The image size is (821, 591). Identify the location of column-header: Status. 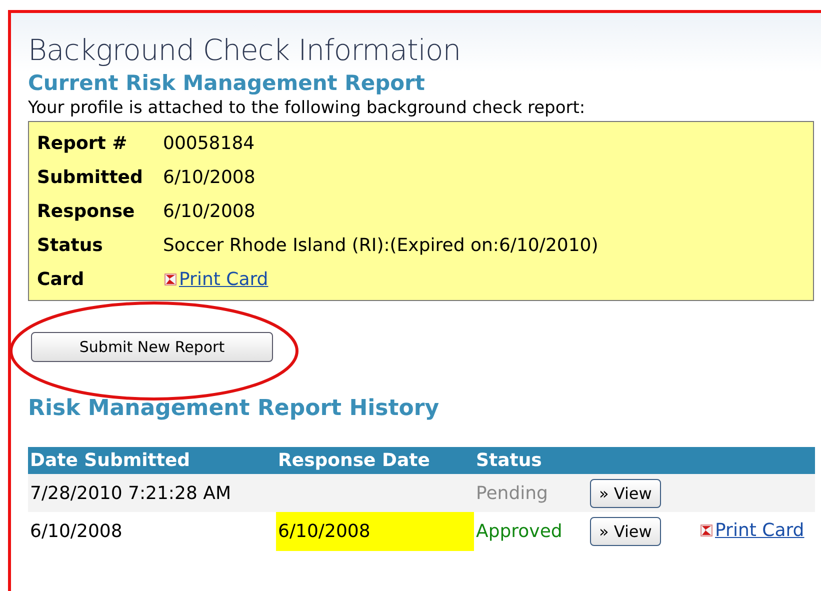
(531, 460).